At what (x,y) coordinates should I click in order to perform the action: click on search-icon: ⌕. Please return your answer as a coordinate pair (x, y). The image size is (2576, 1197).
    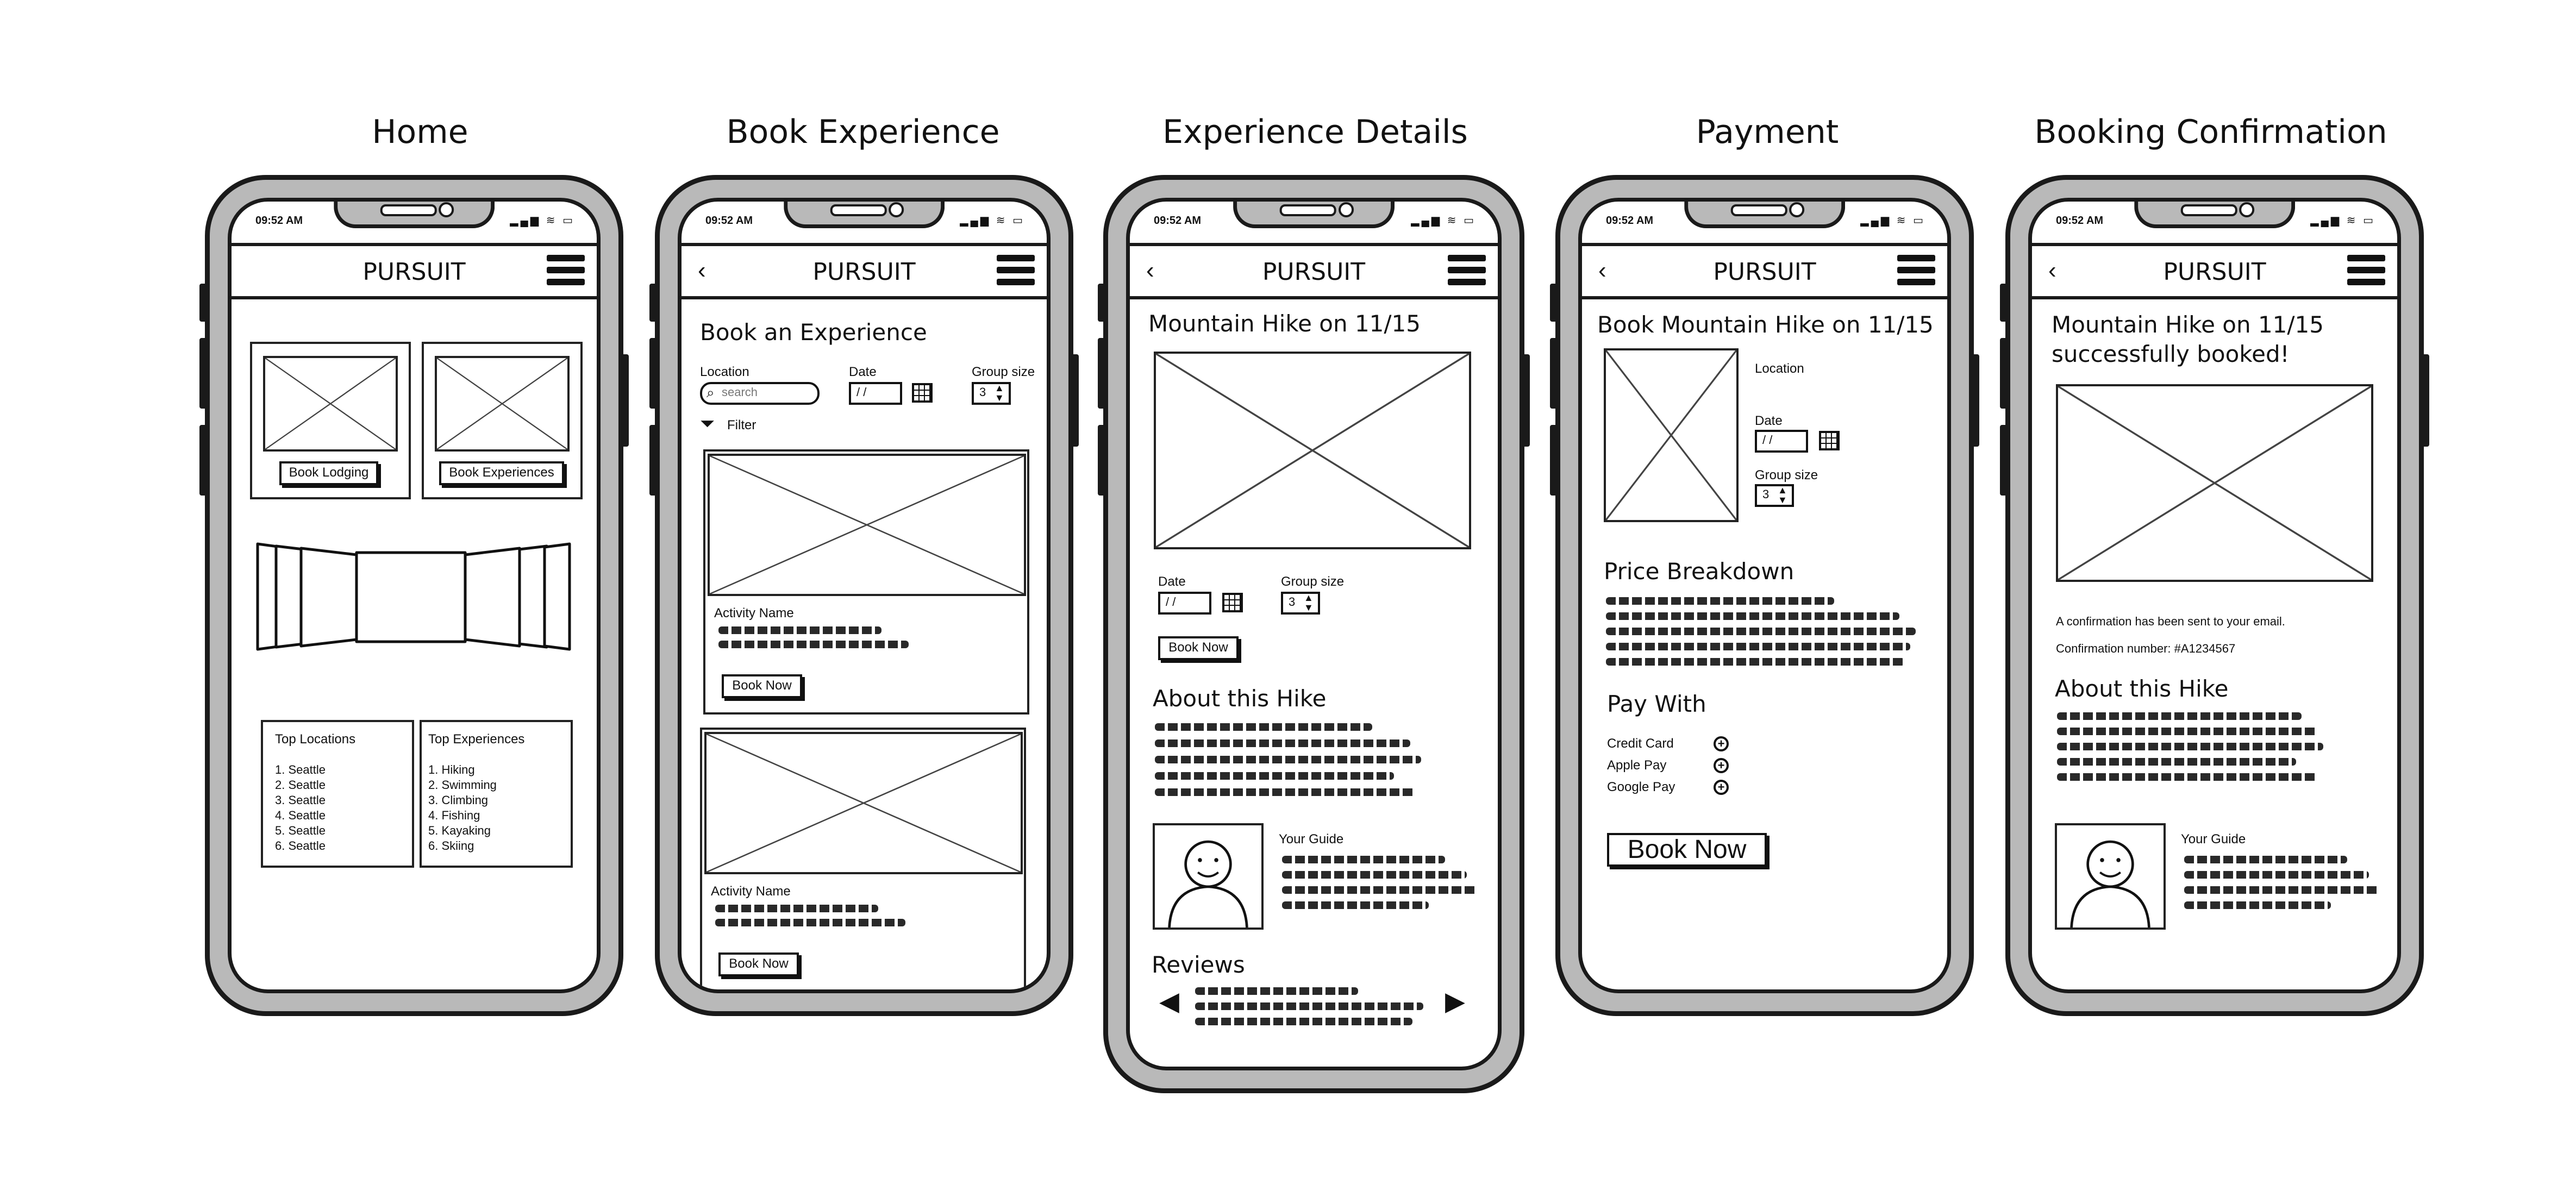
    Looking at the image, I should click on (710, 392).